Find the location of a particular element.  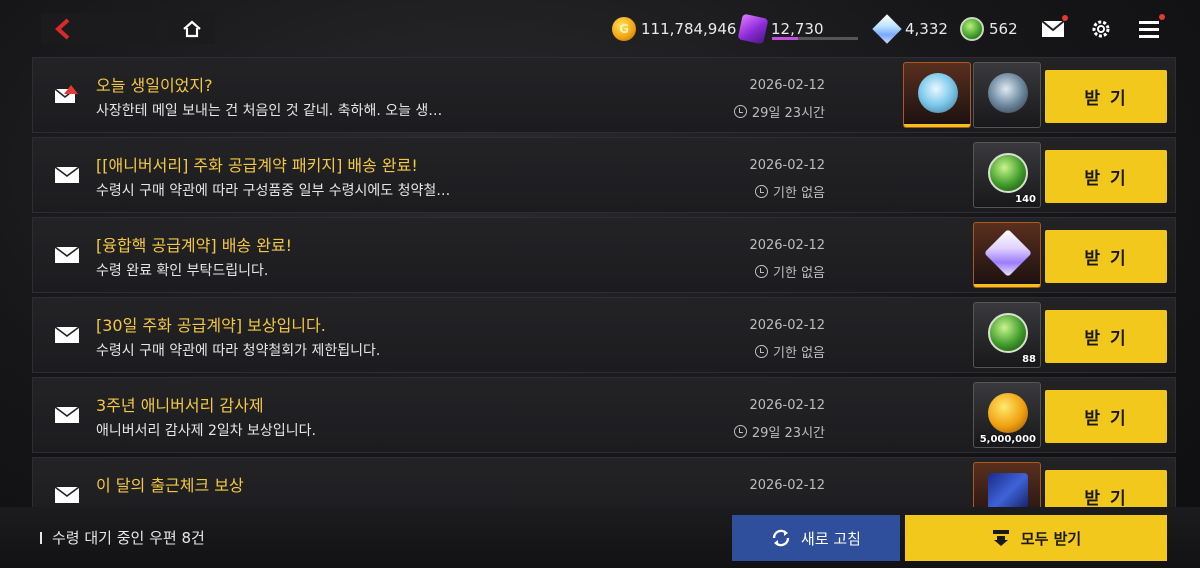

crystal-item-art is located at coordinates (1008, 253).